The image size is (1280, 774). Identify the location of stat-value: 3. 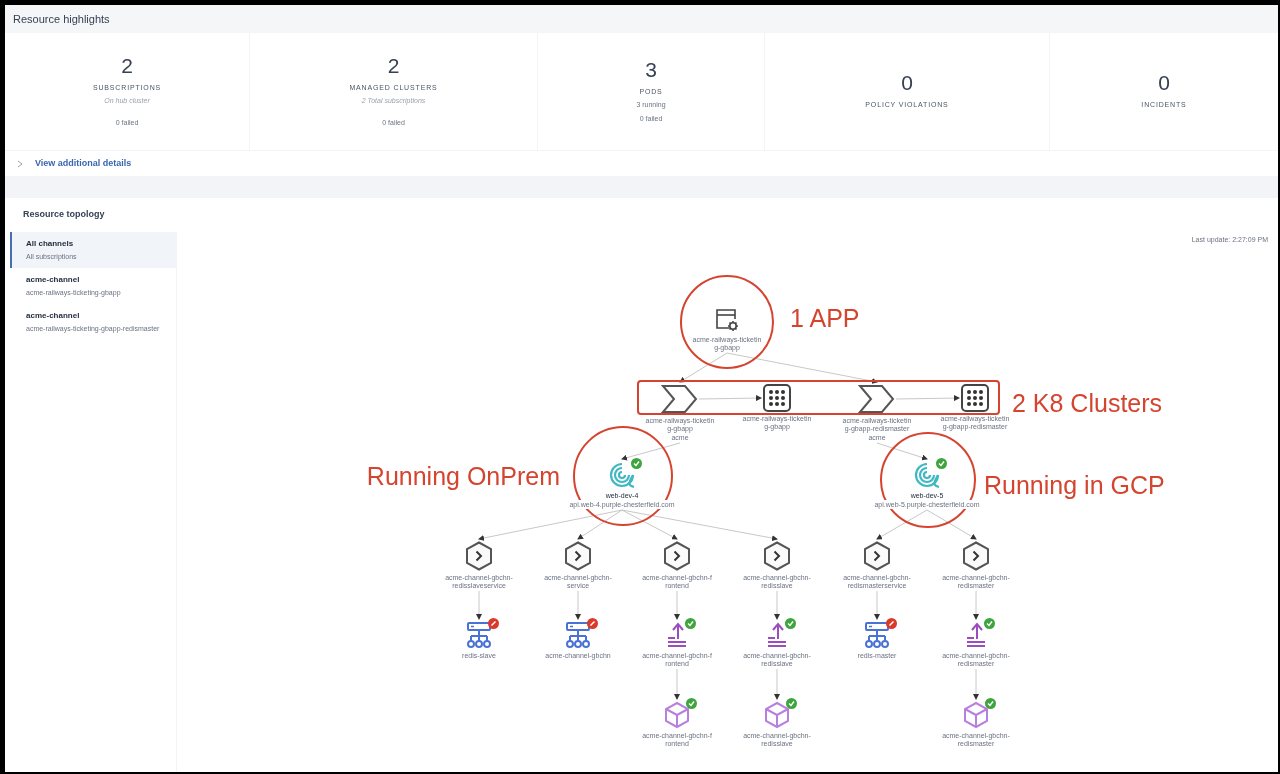
(651, 69).